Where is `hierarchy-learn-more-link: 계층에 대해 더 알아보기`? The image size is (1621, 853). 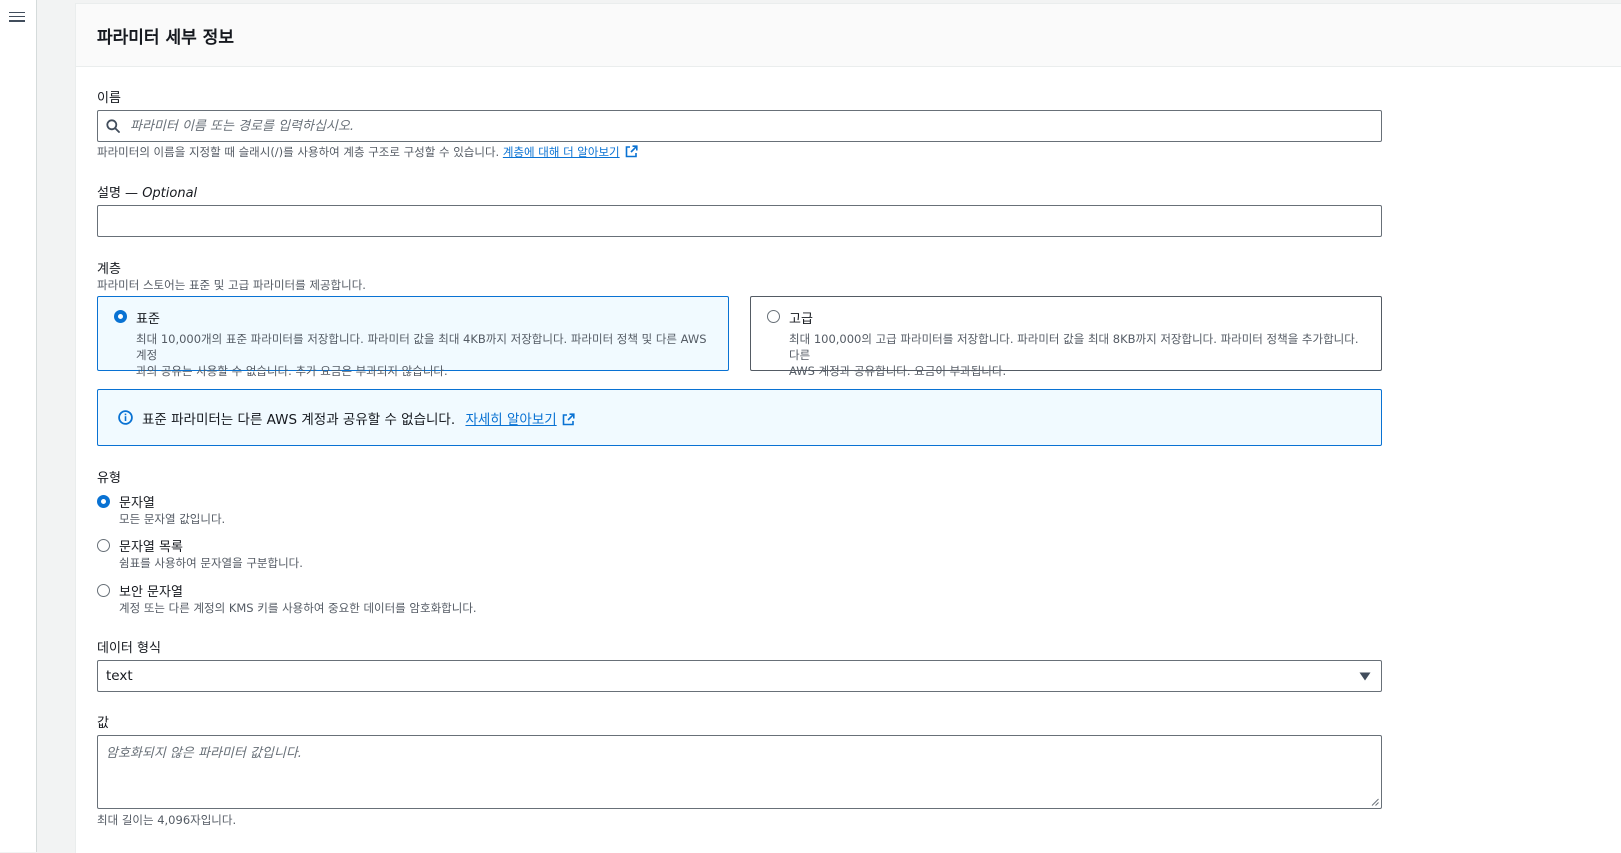 hierarchy-learn-more-link: 계층에 대해 더 알아보기 is located at coordinates (561, 152).